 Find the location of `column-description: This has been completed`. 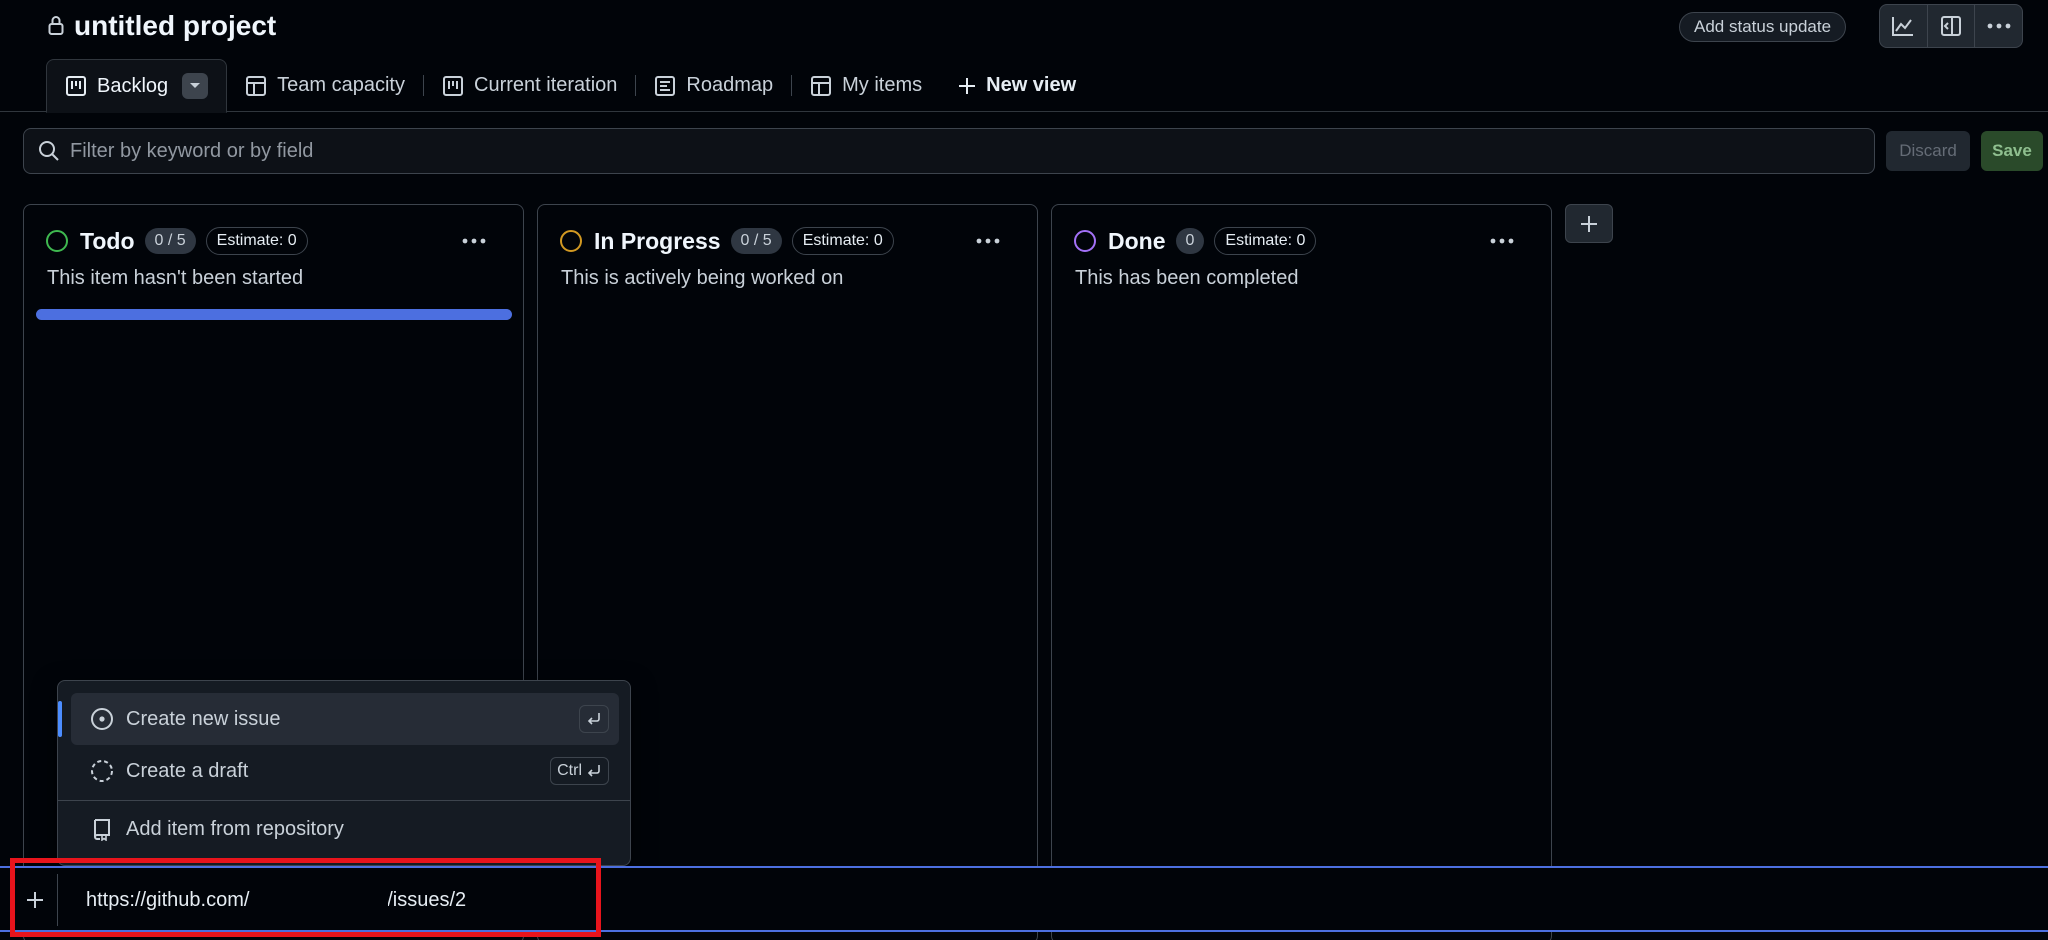

column-description: This has been completed is located at coordinates (1187, 278).